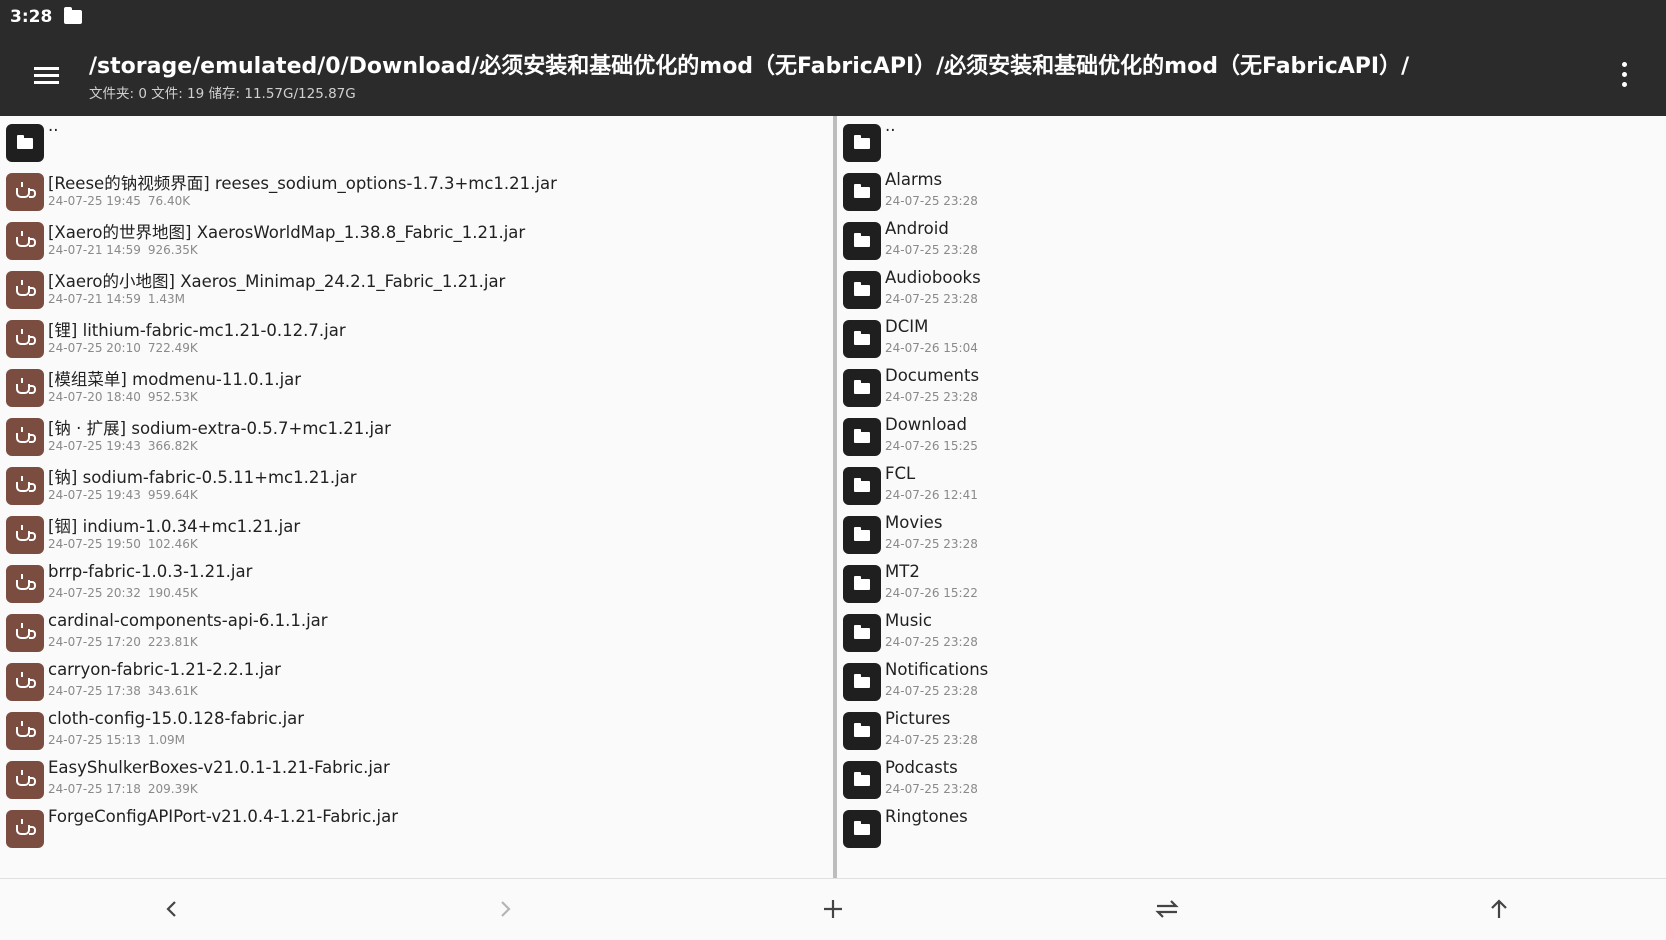  I want to click on folder-row: Download 24-07-26 15:25, so click(1251, 436).